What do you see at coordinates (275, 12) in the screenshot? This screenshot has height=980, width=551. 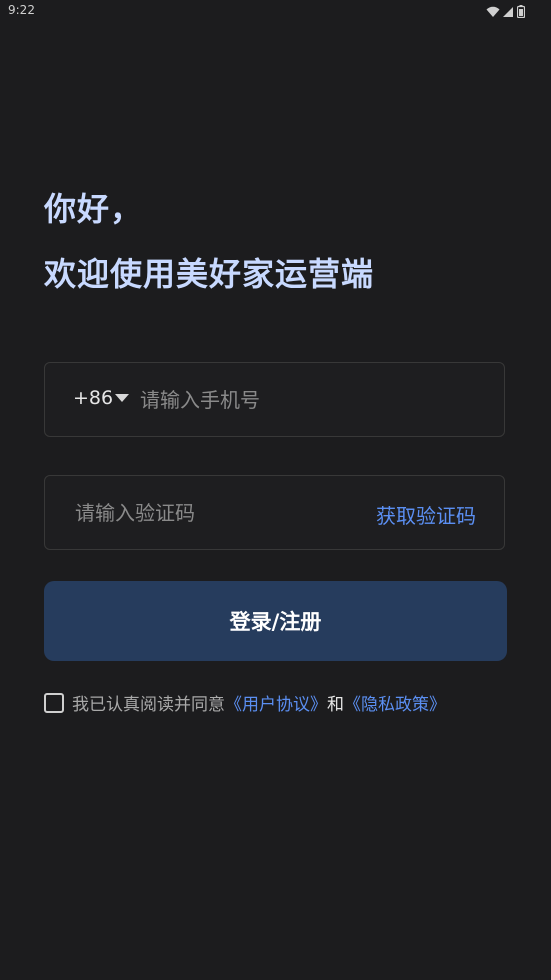 I see `status-bar: 9:22` at bounding box center [275, 12].